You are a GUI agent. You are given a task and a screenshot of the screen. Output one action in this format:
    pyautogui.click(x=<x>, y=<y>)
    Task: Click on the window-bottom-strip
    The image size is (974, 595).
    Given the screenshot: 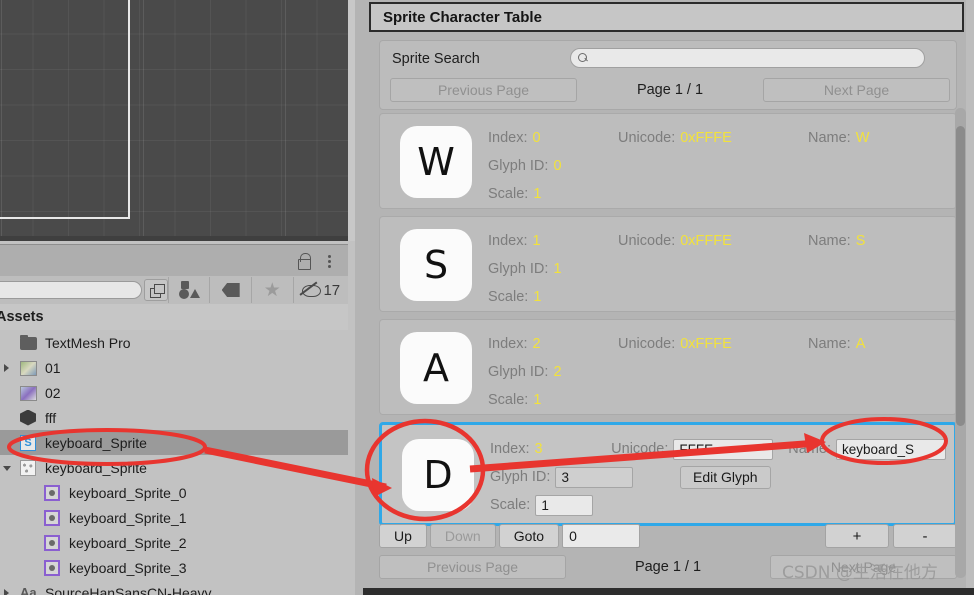 What is the action you would take?
    pyautogui.click(x=668, y=591)
    